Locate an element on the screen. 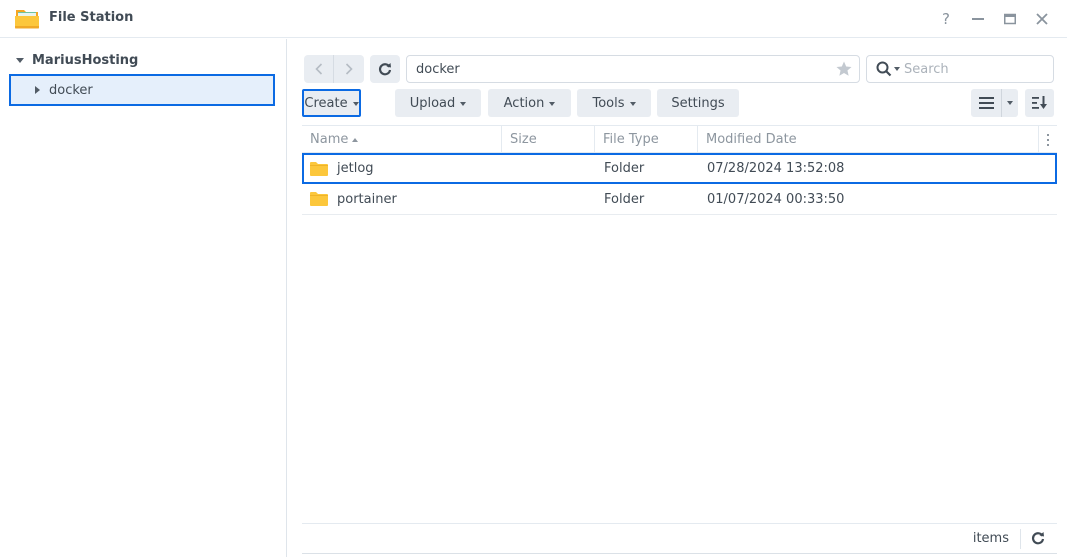 This screenshot has width=1067, height=557. close-button is located at coordinates (1042, 19).